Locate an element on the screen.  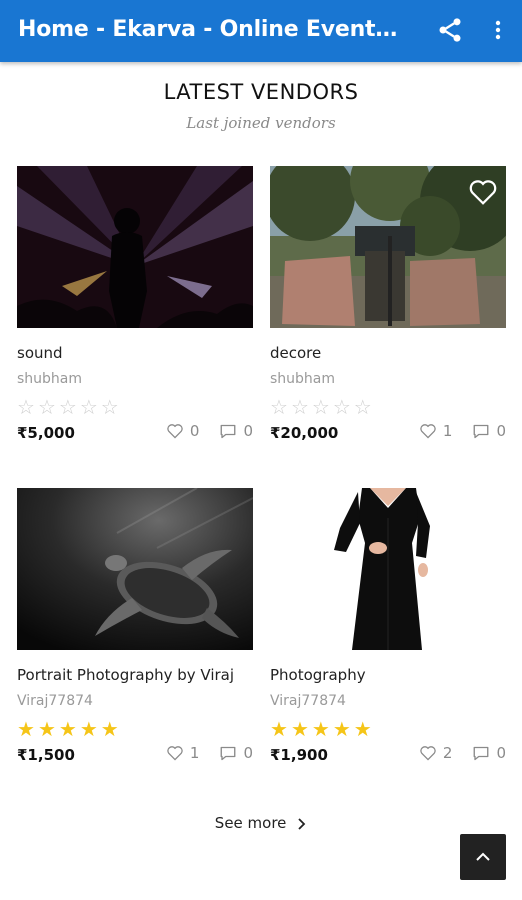
price: ₹1,900 is located at coordinates (299, 755).